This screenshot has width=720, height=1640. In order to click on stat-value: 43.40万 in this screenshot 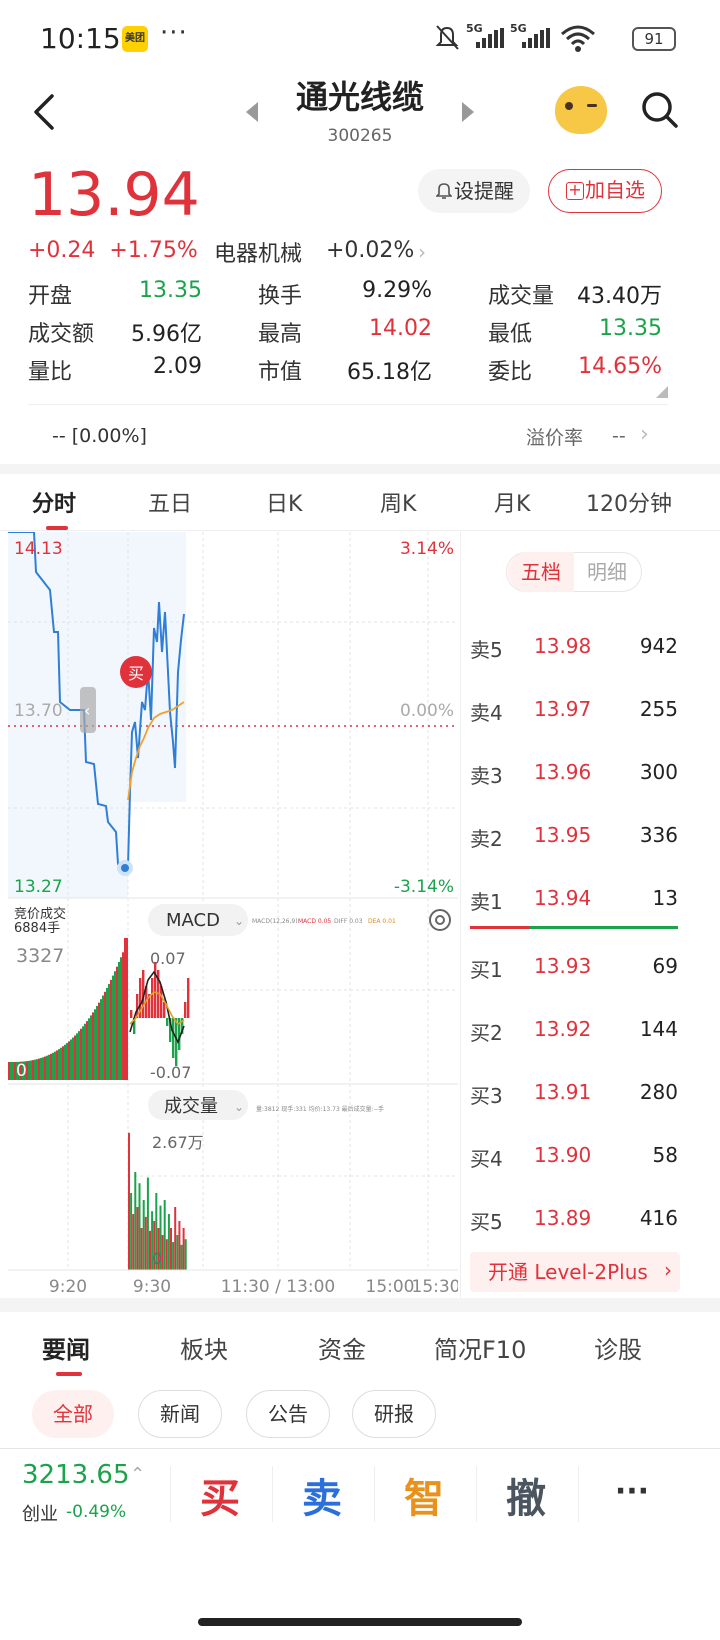, I will do `click(619, 296)`.